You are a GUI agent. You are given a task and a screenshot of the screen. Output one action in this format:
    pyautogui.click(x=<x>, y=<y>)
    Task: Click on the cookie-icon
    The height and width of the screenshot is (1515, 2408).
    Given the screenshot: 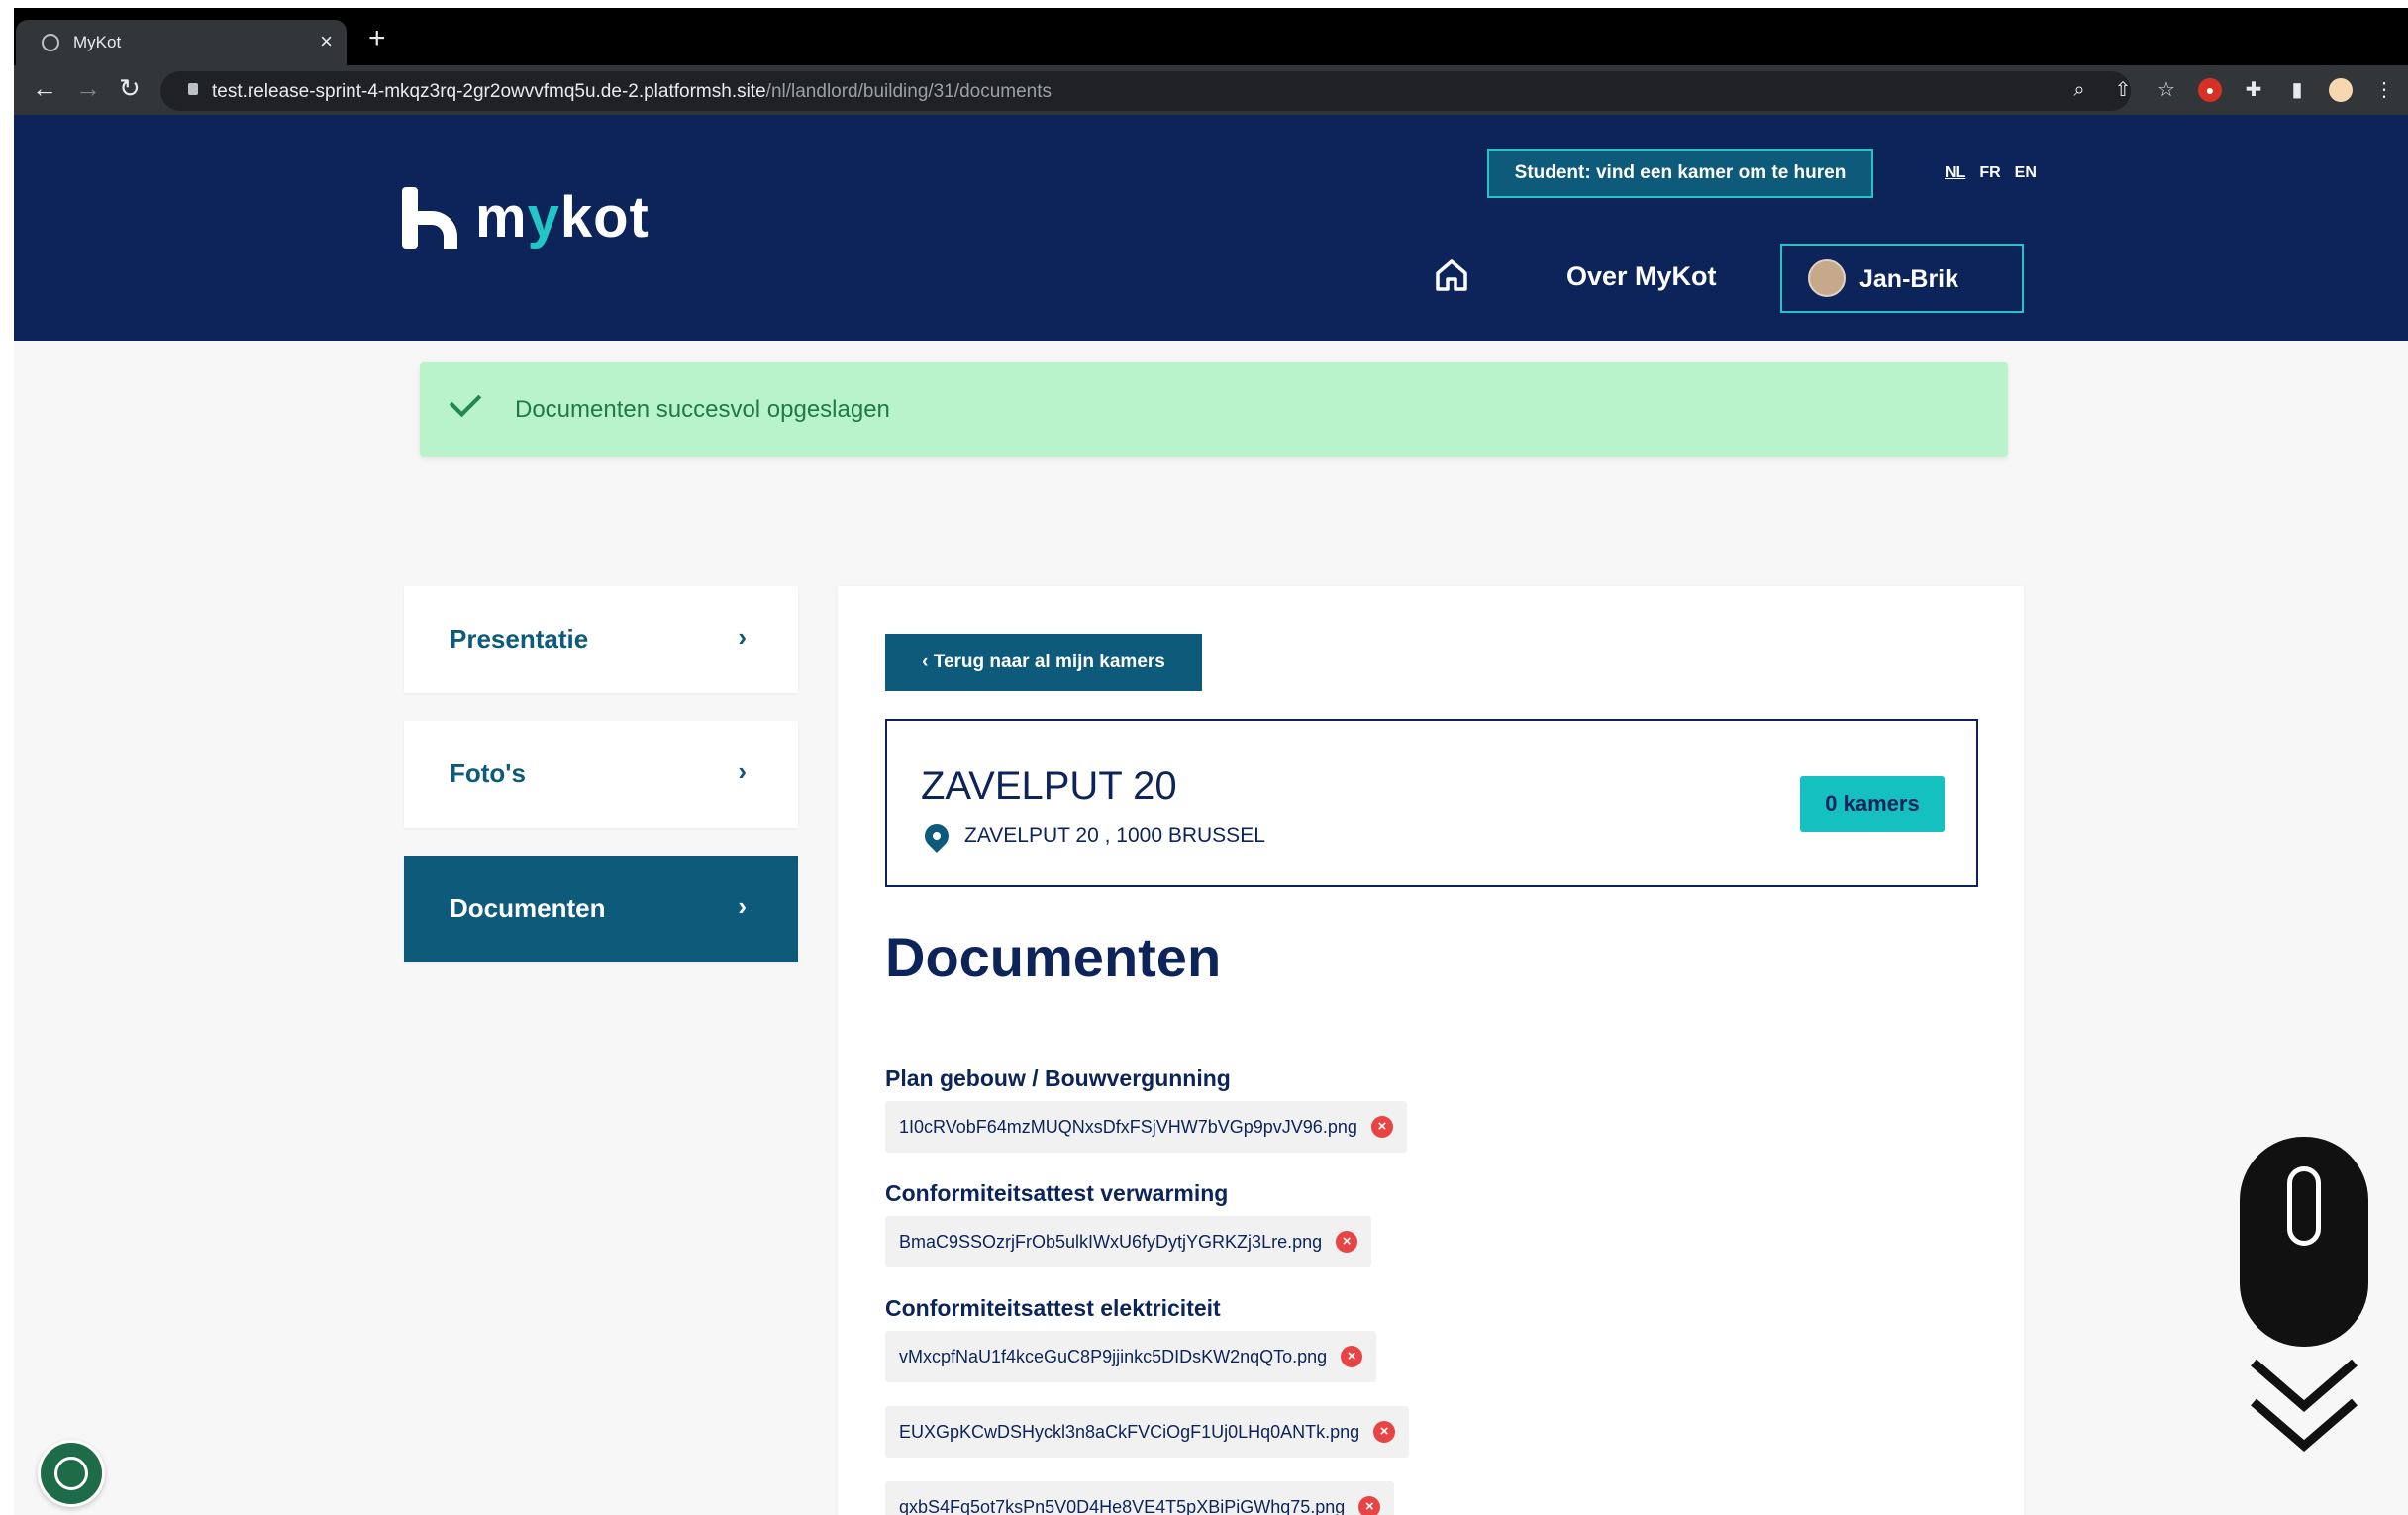 What is the action you would take?
    pyautogui.click(x=71, y=1473)
    